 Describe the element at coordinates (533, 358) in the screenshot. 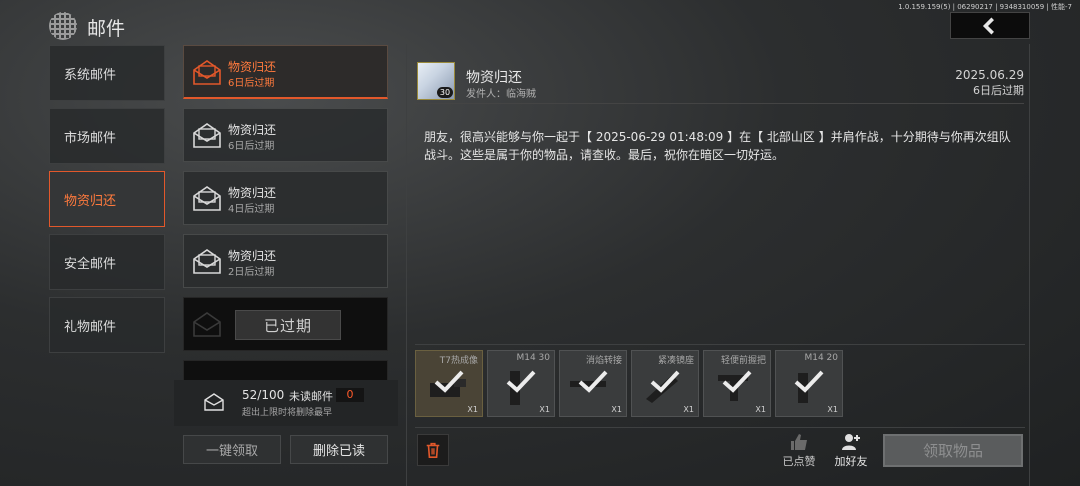

I see `item-name: M14 30` at that location.